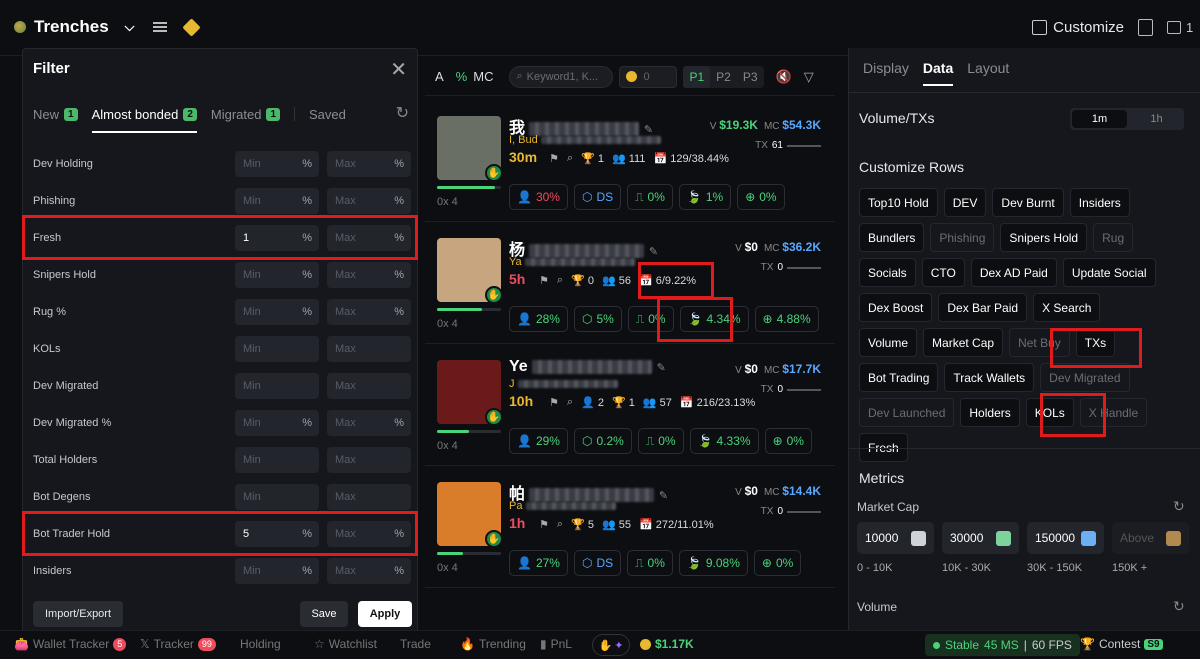 The image size is (1200, 659). Describe the element at coordinates (324, 614) in the screenshot. I see `save-button: Save` at that location.